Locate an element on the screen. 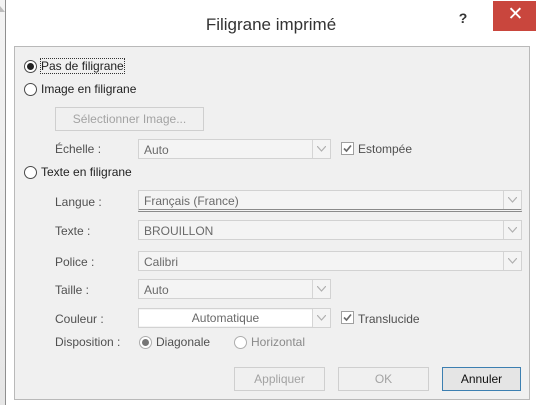 This screenshot has width=536, height=405. text-select: BROUILLON is located at coordinates (330, 230).